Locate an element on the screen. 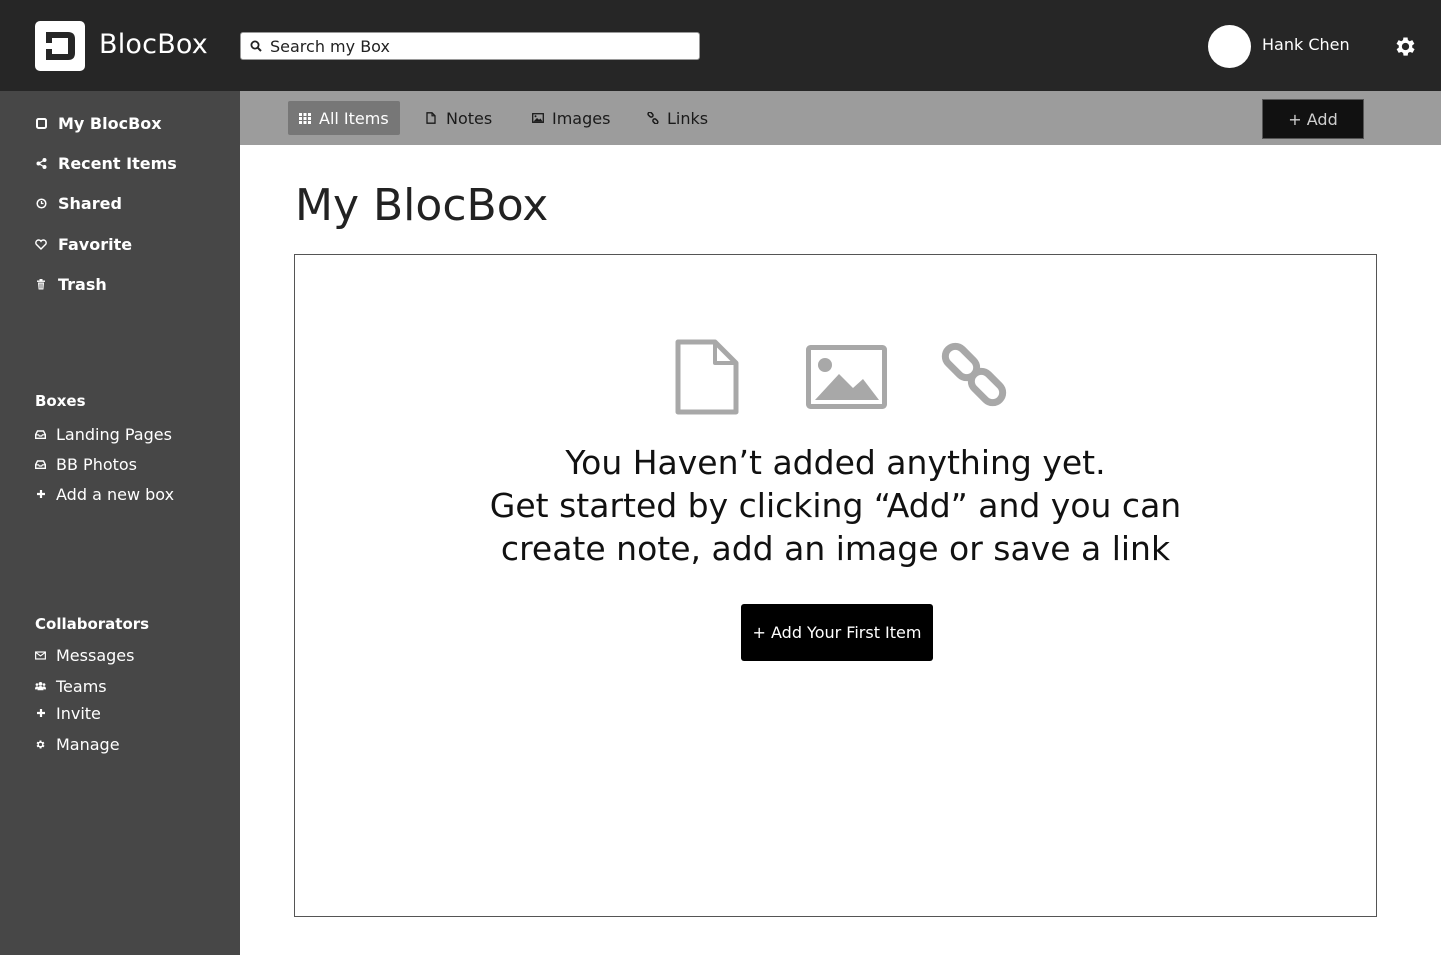 This screenshot has height=955, width=1441. sidebar-item-label: Shared is located at coordinates (90, 203).